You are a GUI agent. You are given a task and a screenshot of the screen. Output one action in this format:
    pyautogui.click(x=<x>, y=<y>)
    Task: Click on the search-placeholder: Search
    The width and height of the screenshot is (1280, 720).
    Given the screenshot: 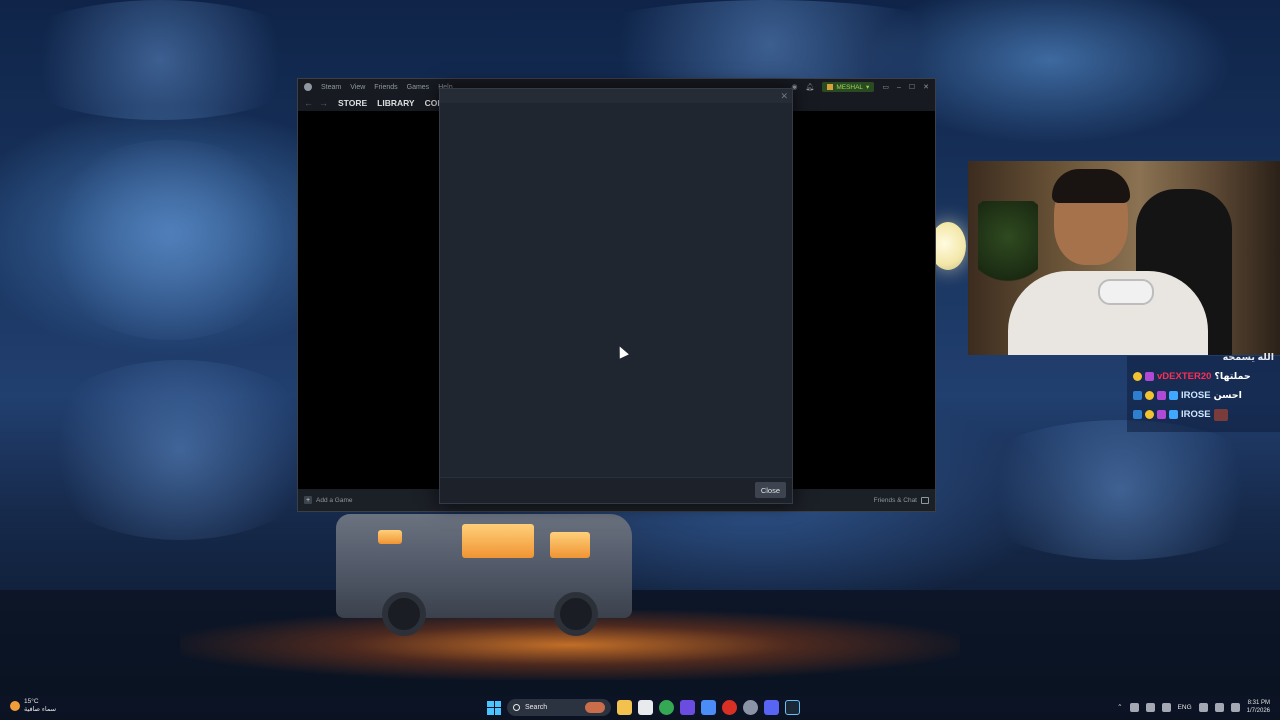 What is the action you would take?
    pyautogui.click(x=536, y=707)
    